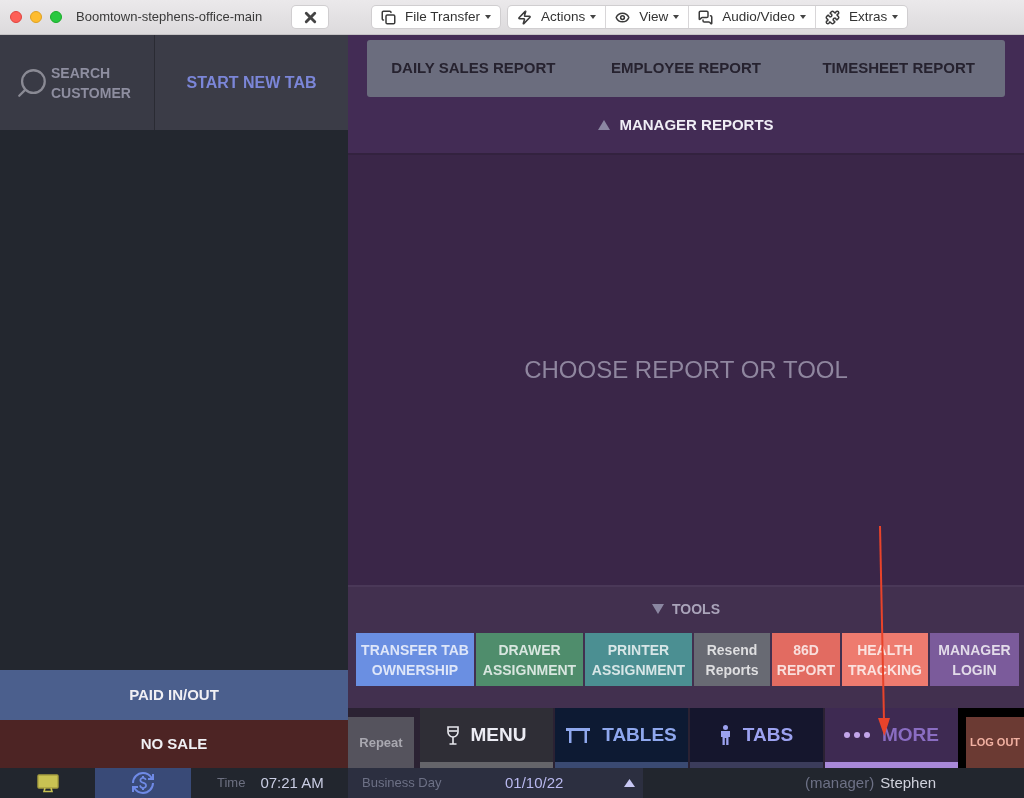 The image size is (1024, 798). Describe the element at coordinates (174, 695) in the screenshot. I see `paid-in-out-button: PAID IN/OUT` at that location.